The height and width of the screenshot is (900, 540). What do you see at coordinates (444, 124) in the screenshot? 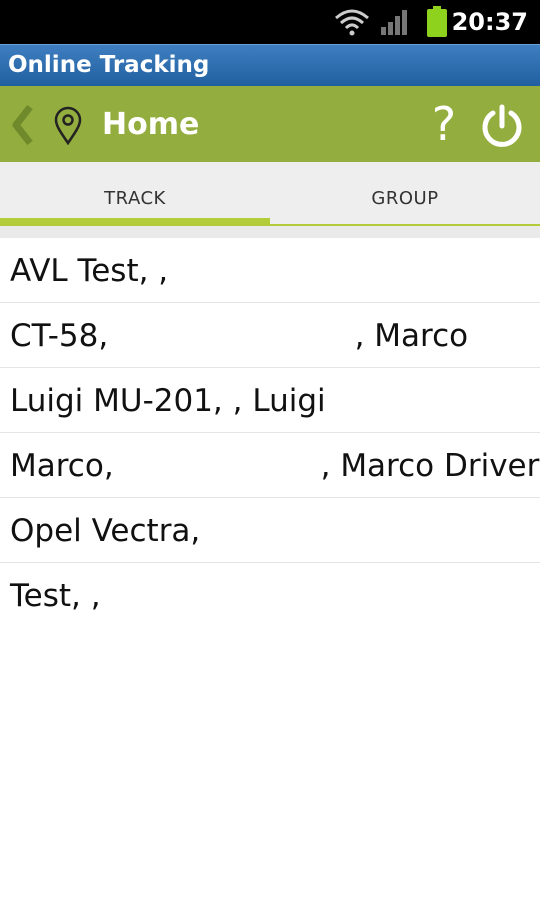
I see `help-icon: ?` at bounding box center [444, 124].